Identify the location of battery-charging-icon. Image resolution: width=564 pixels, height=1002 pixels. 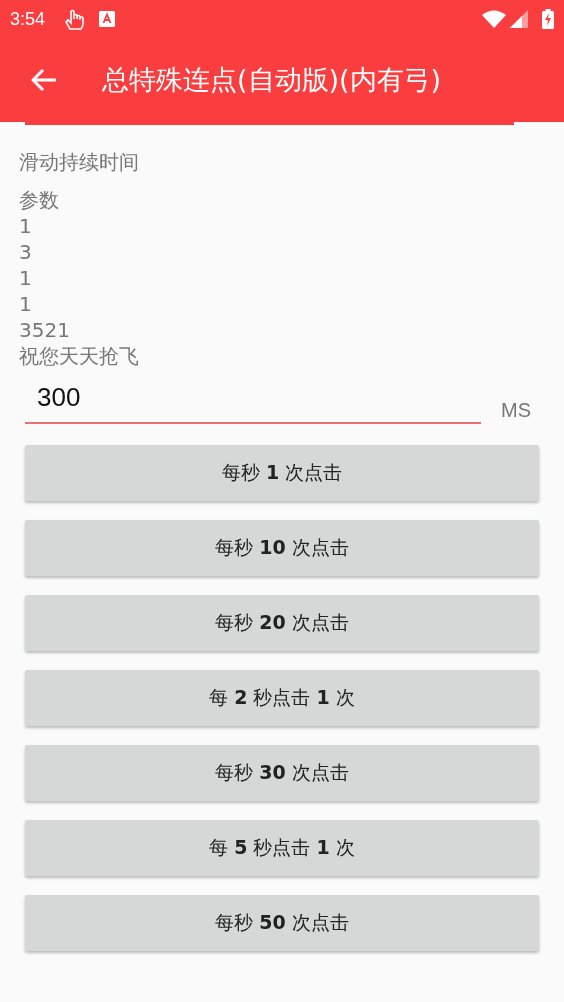
(548, 19).